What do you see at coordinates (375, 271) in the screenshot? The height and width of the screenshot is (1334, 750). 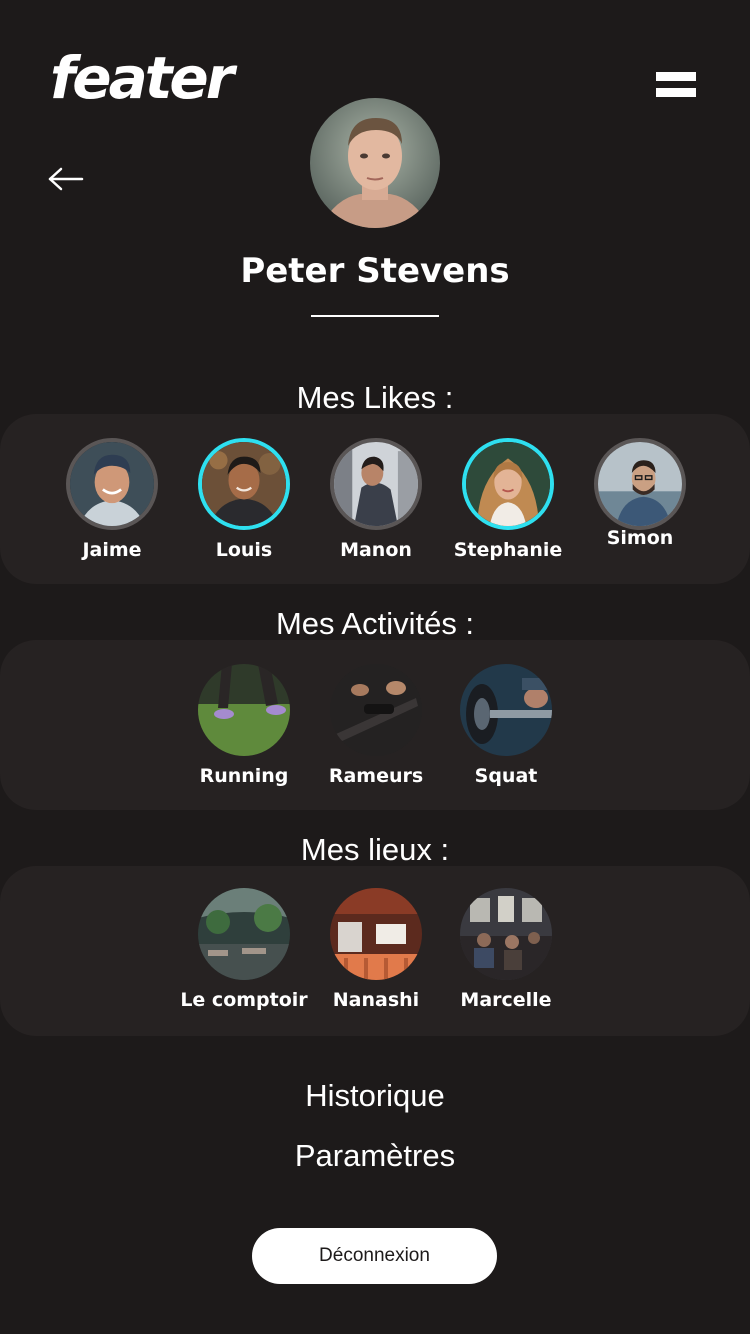 I see `profile-name: Peter Stevens` at bounding box center [375, 271].